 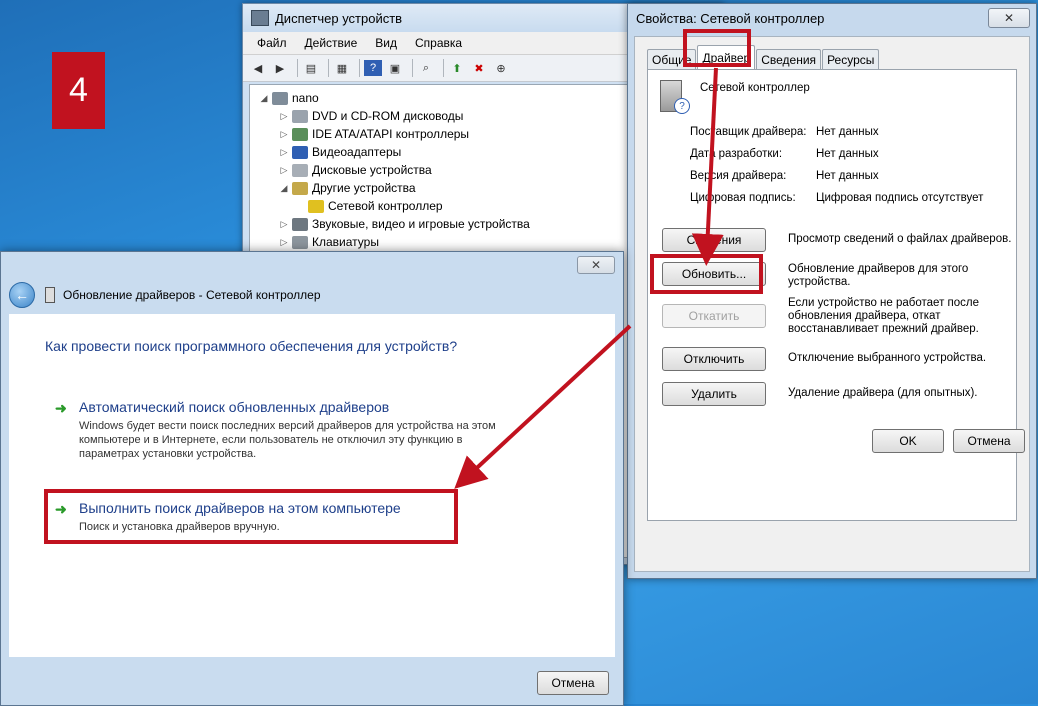 What do you see at coordinates (714, 240) in the screenshot?
I see `driver-details-button: Сведения` at bounding box center [714, 240].